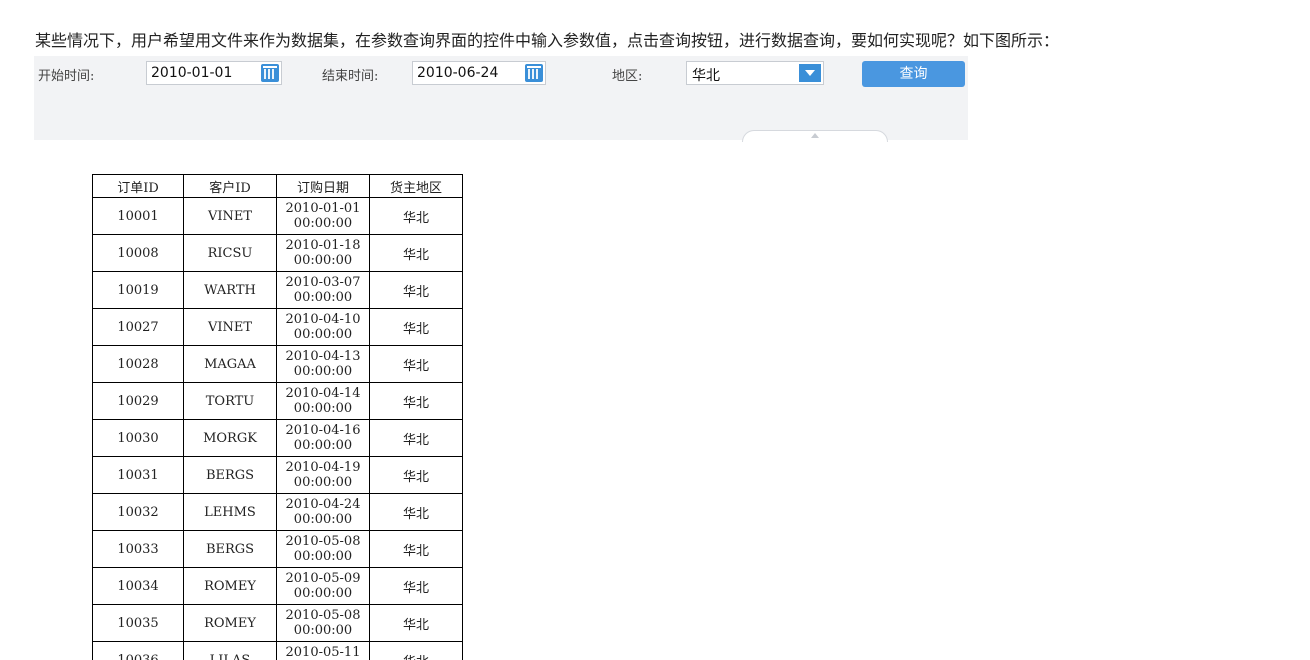  What do you see at coordinates (138, 364) in the screenshot?
I see `order-id-cell: 10028` at bounding box center [138, 364].